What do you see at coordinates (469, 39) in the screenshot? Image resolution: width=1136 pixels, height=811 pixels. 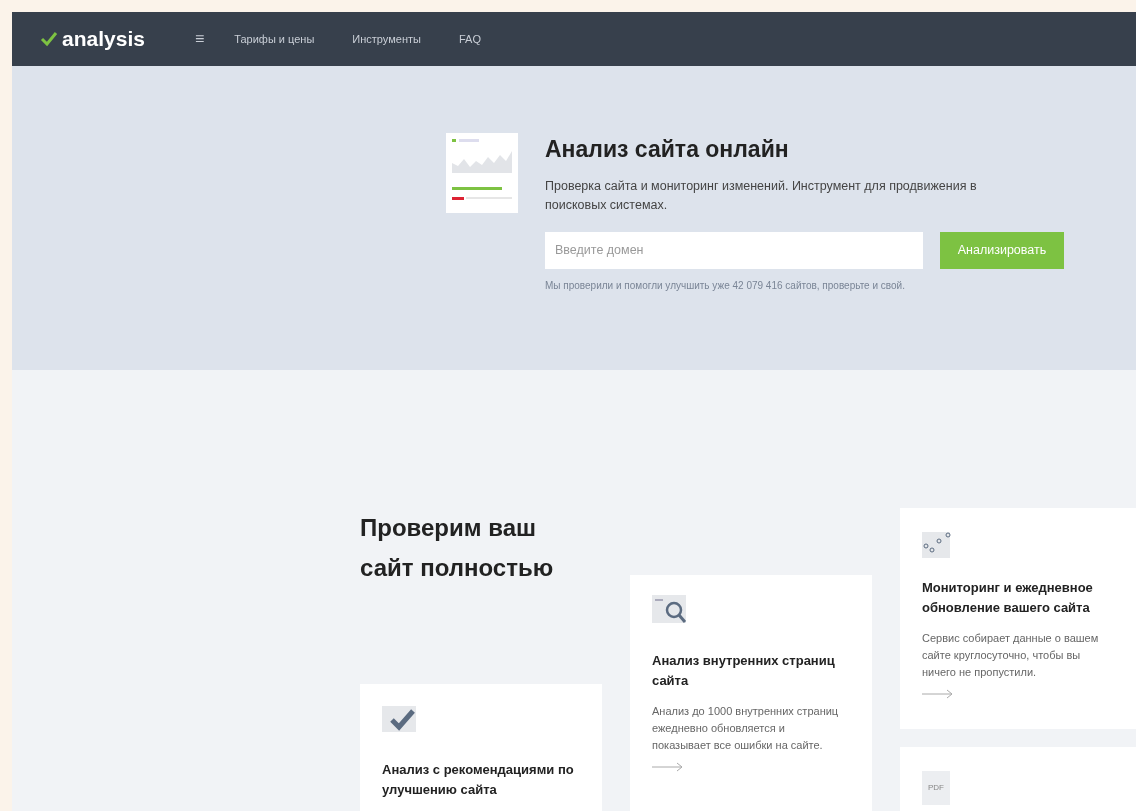 I see `nav-link: FAQ` at bounding box center [469, 39].